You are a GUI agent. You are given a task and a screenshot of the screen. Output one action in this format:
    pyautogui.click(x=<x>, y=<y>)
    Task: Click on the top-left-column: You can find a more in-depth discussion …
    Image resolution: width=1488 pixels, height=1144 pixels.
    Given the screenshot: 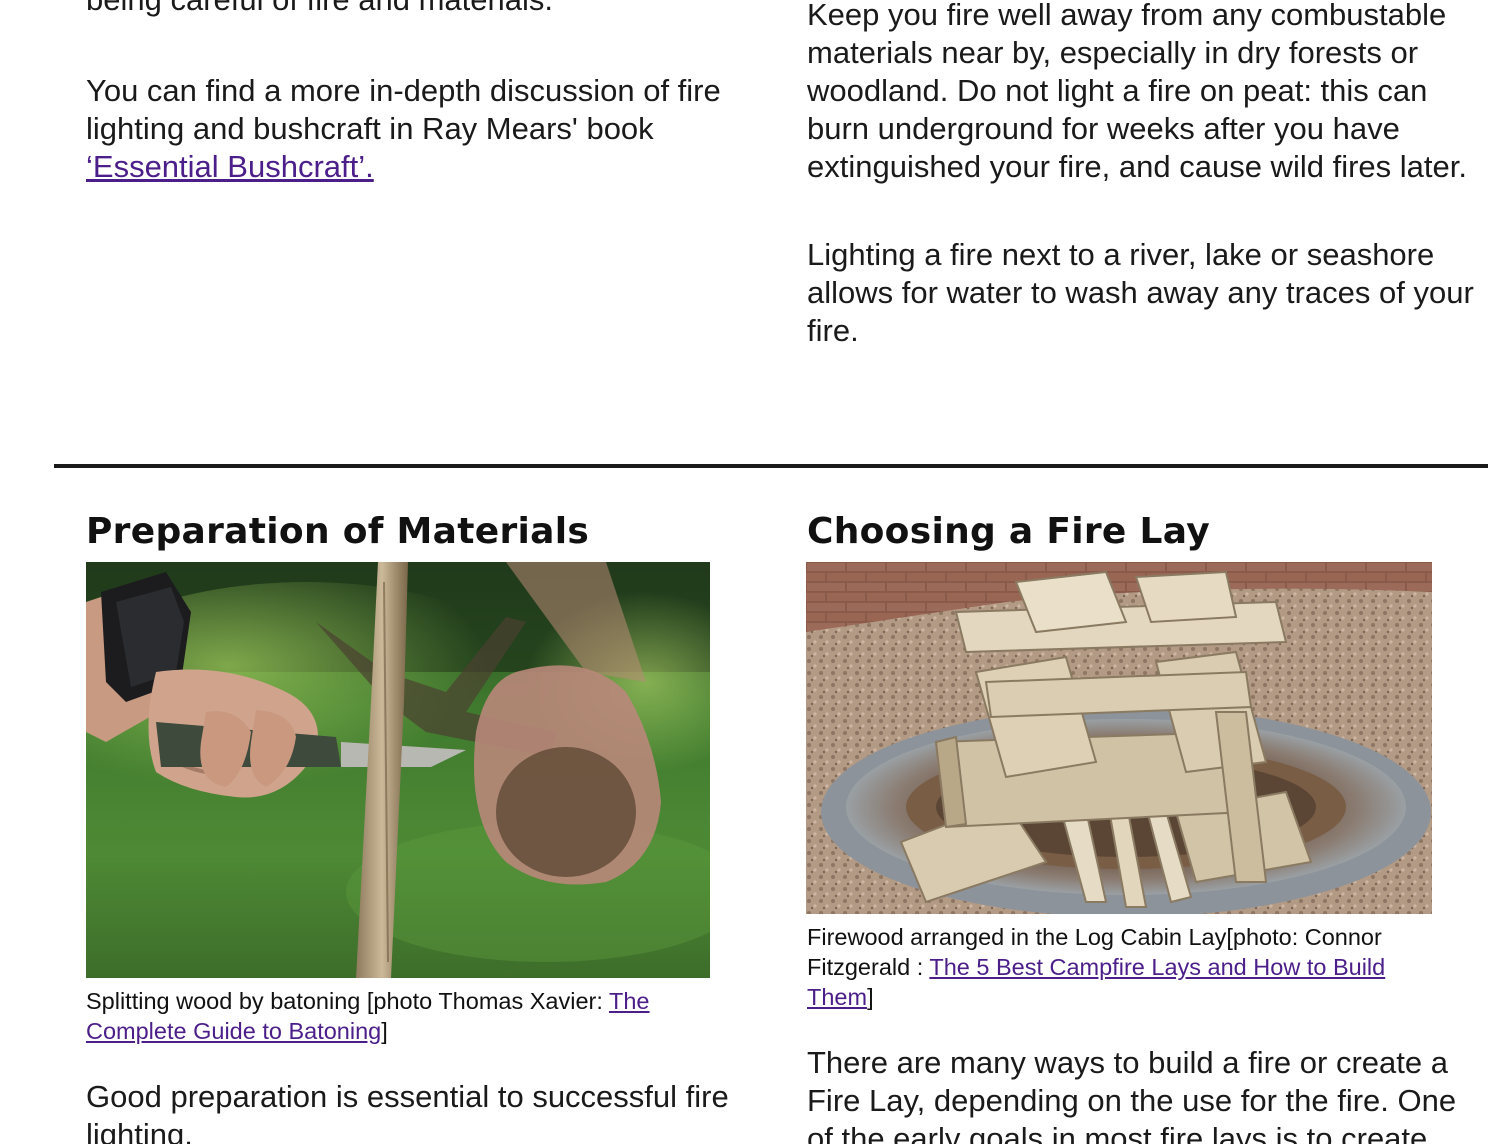 What is the action you would take?
    pyautogui.click(x=418, y=129)
    